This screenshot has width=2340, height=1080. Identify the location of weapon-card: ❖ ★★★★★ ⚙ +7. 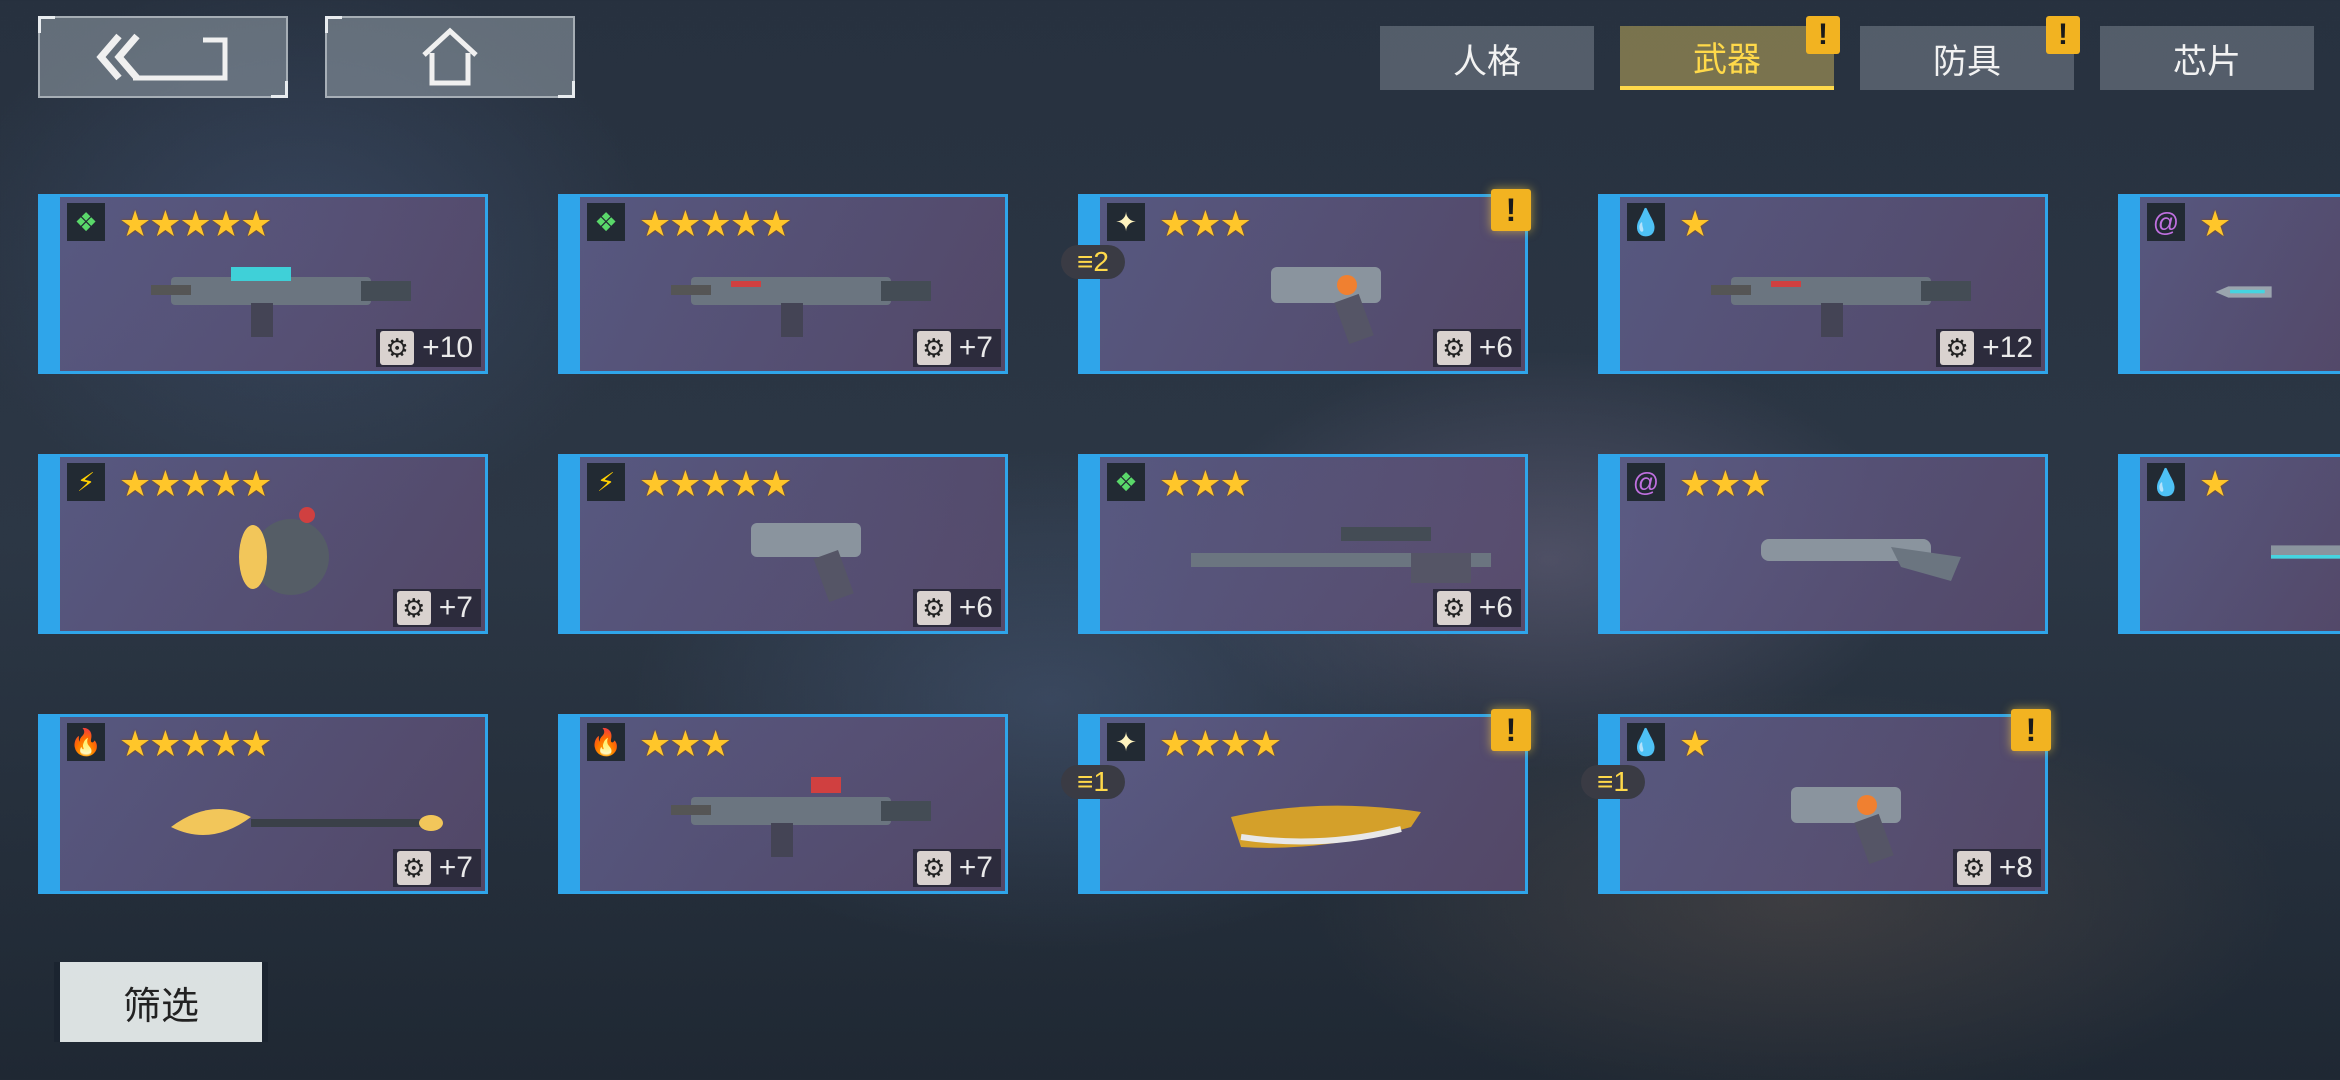
(783, 284).